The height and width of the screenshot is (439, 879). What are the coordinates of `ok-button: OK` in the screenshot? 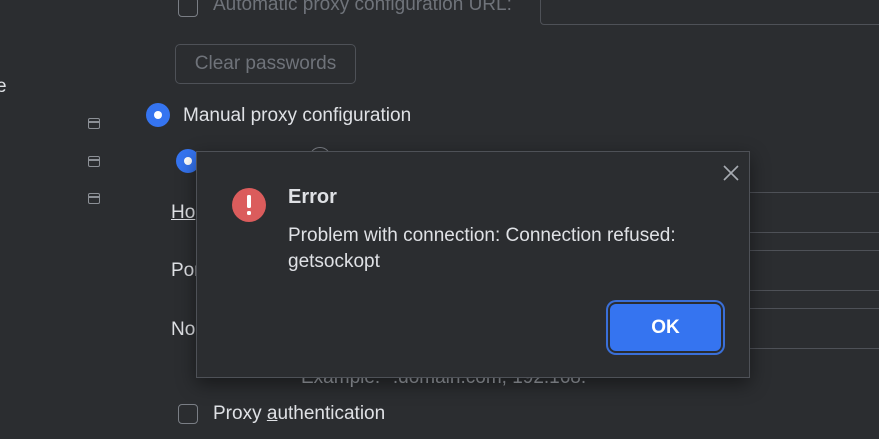 It's located at (665, 327).